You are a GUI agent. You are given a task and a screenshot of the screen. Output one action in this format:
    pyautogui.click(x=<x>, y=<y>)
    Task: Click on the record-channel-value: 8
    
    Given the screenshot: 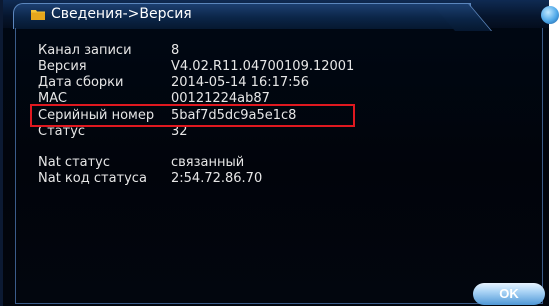 What is the action you would take?
    pyautogui.click(x=175, y=50)
    